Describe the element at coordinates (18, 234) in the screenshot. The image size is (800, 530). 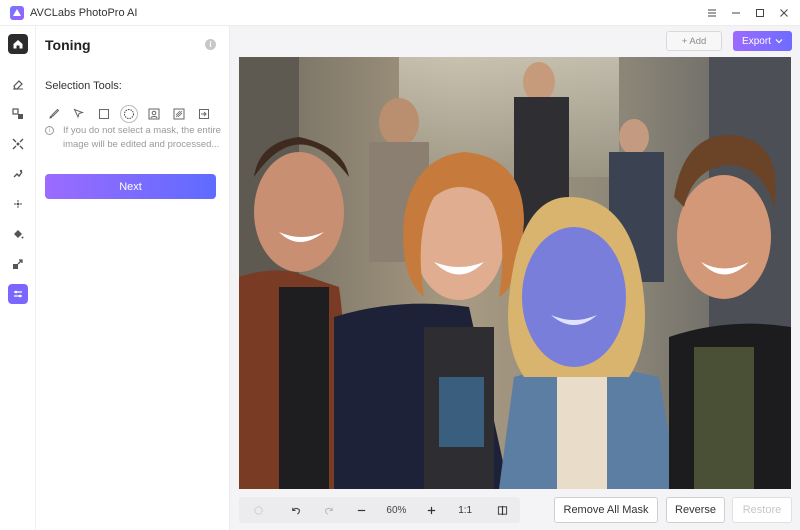
I see `paint-bucket-icon` at that location.